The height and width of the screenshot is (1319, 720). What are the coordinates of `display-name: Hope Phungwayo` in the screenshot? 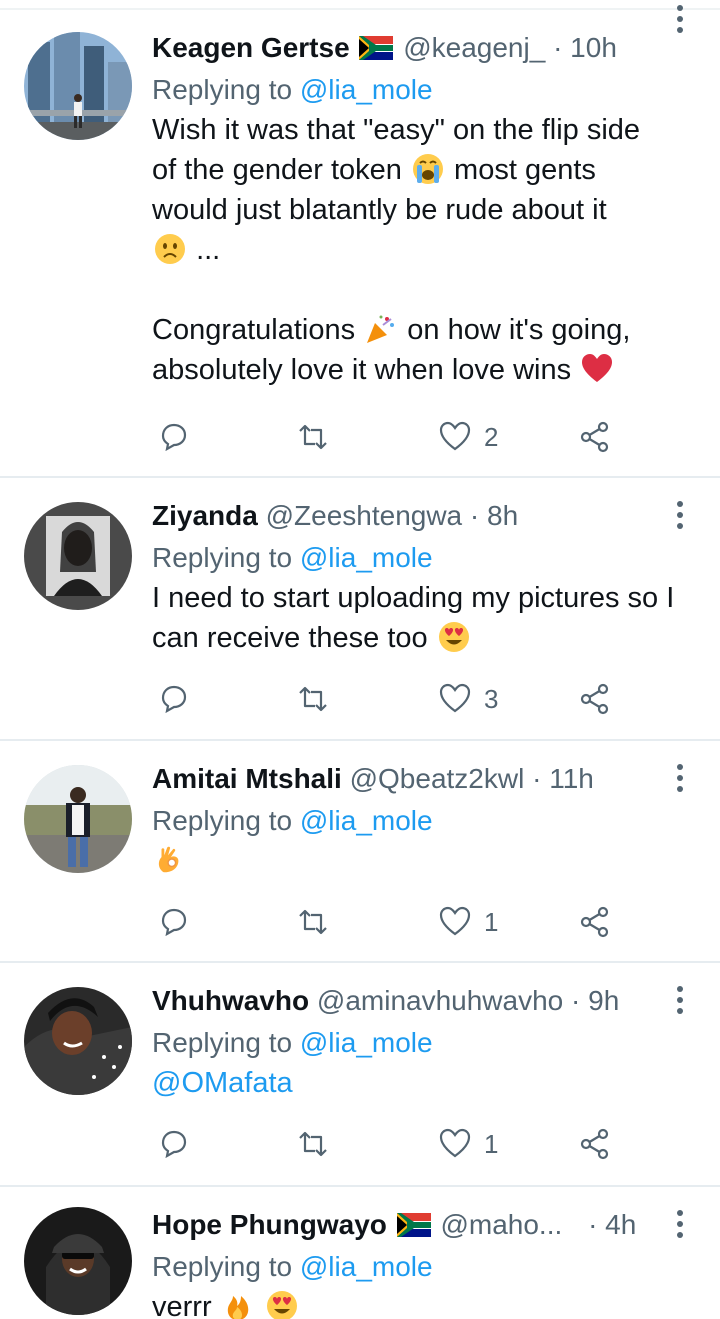 It's located at (269, 1224).